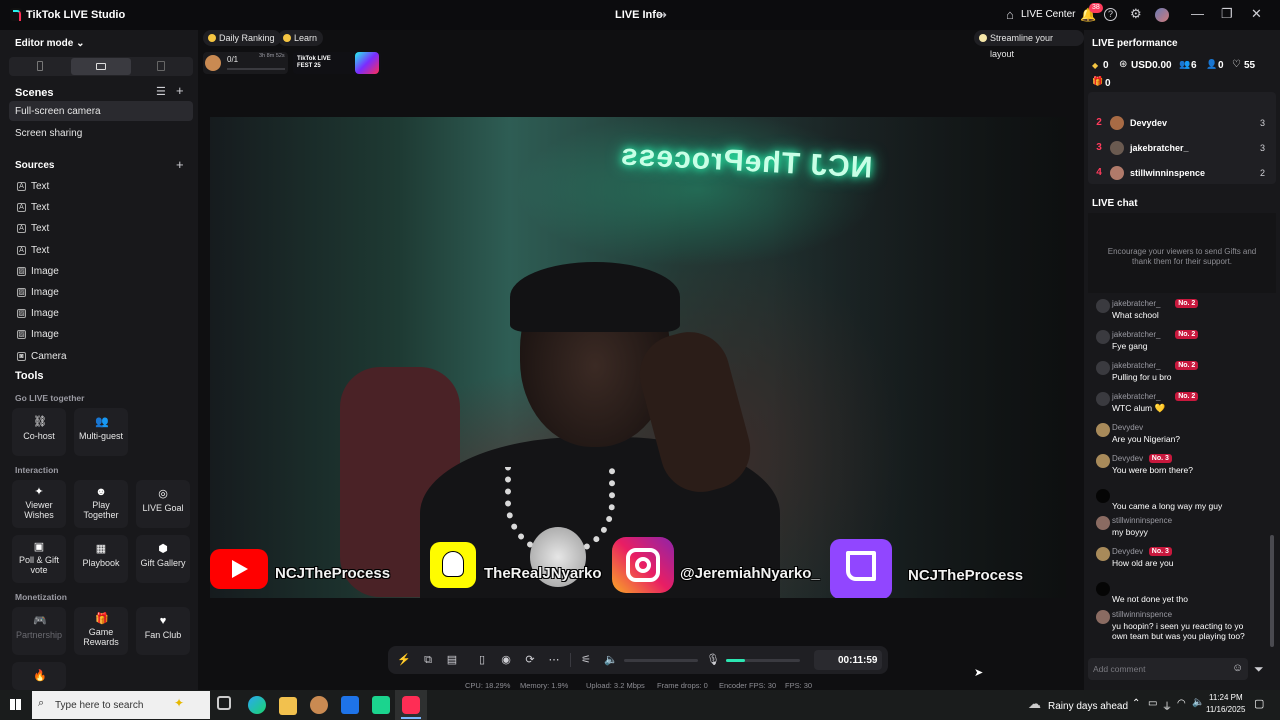  What do you see at coordinates (1178, 343) in the screenshot?
I see `chat-message: jakebratcher_ No. 2 Fye gang` at bounding box center [1178, 343].